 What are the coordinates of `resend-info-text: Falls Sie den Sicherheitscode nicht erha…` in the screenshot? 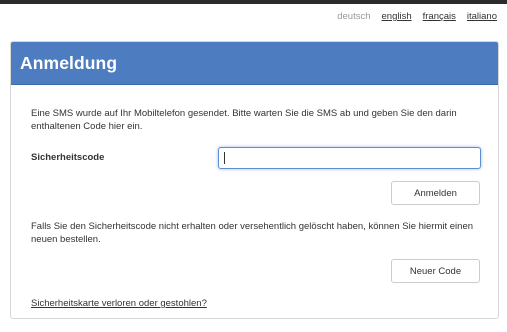 It's located at (252, 233).